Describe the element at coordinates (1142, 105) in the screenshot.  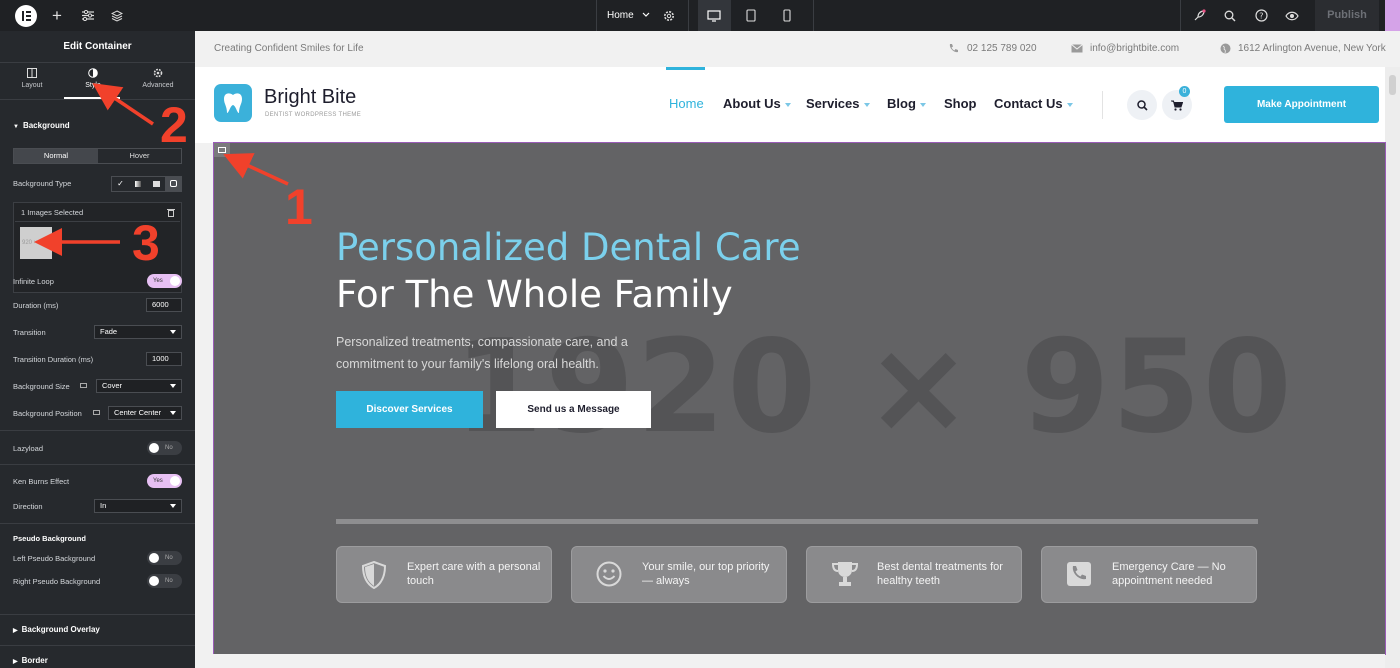
I see `header-search-button` at that location.